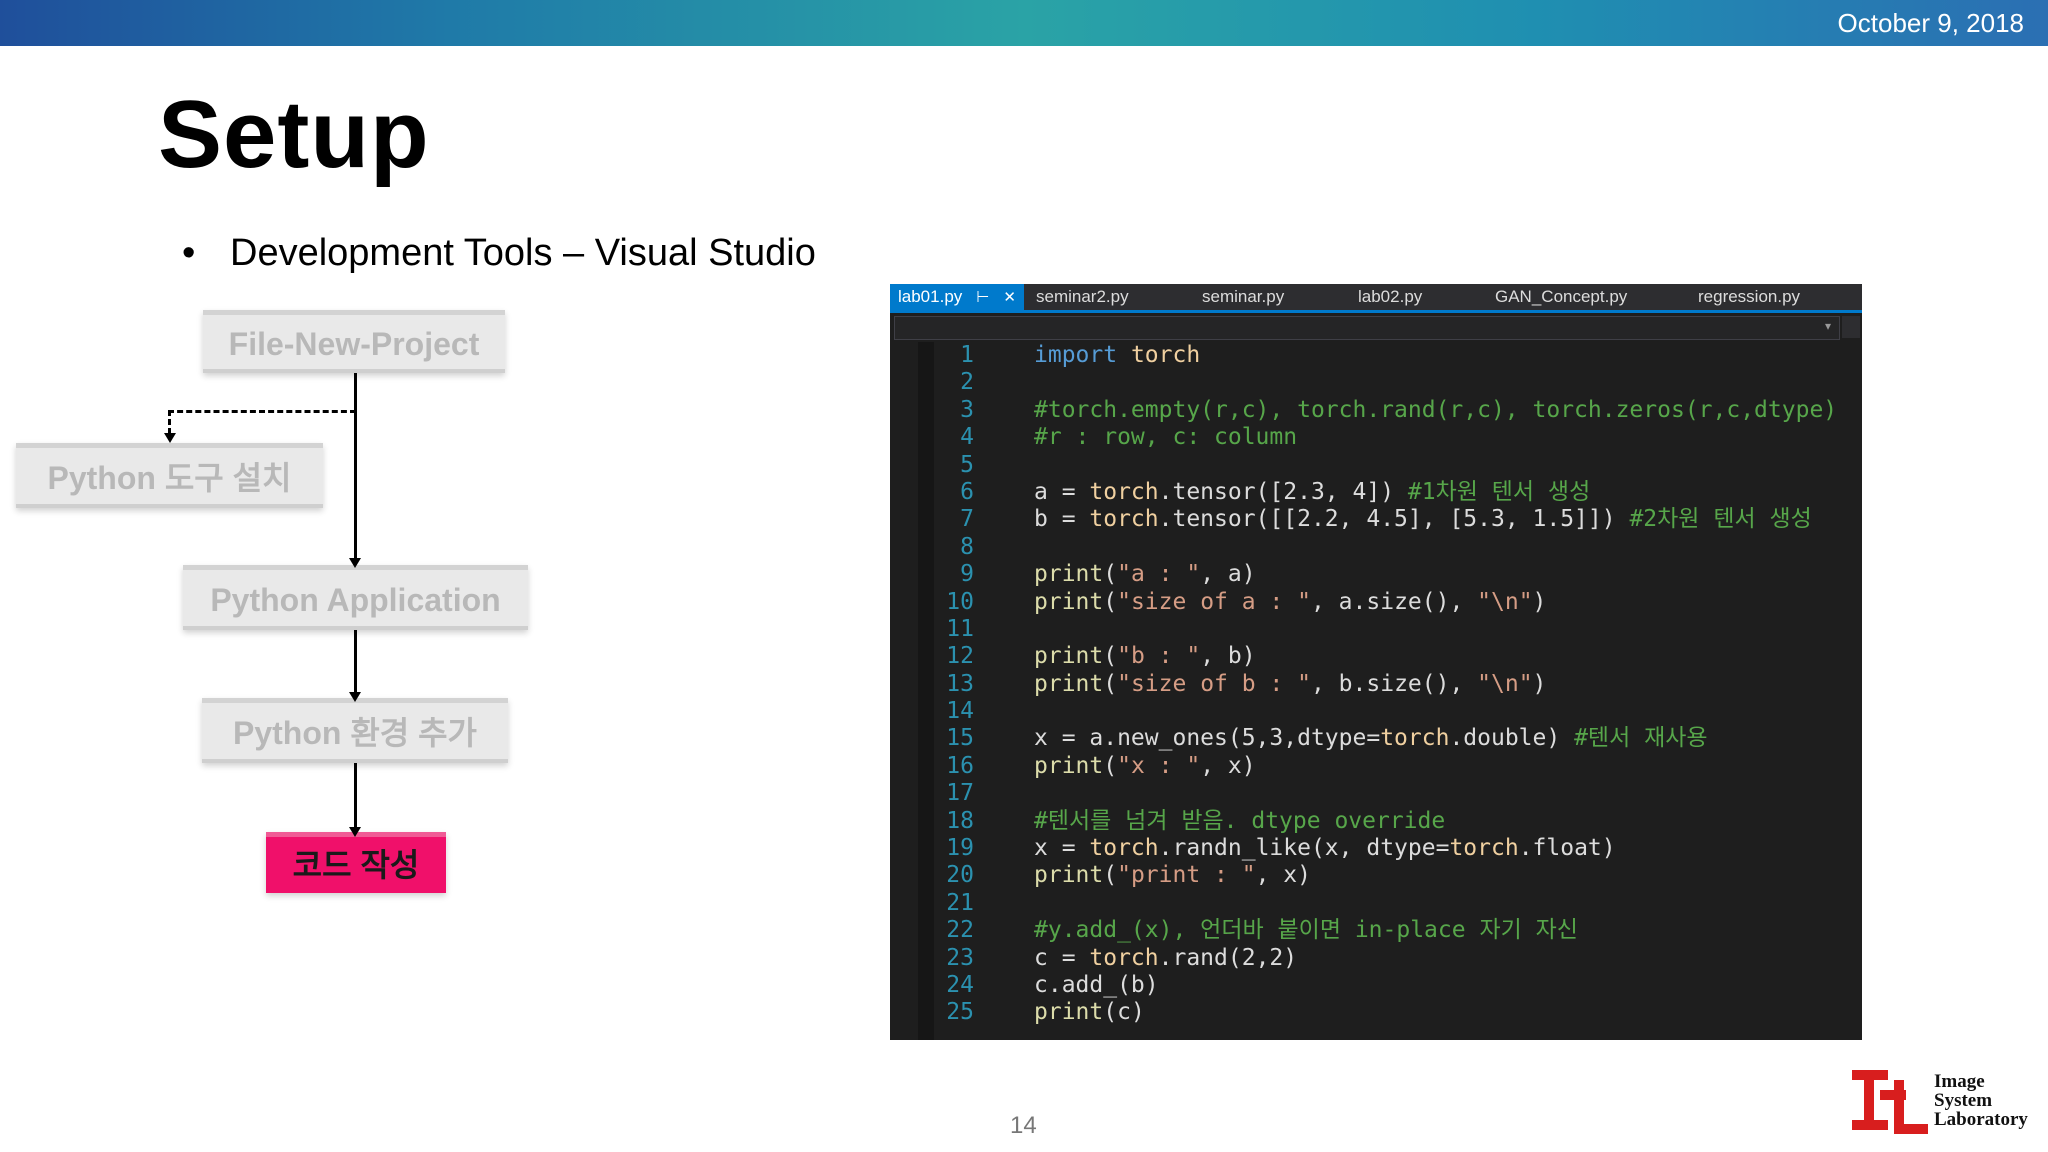 The image size is (2048, 1152). Describe the element at coordinates (967, 382) in the screenshot. I see `line-number: 2` at that location.